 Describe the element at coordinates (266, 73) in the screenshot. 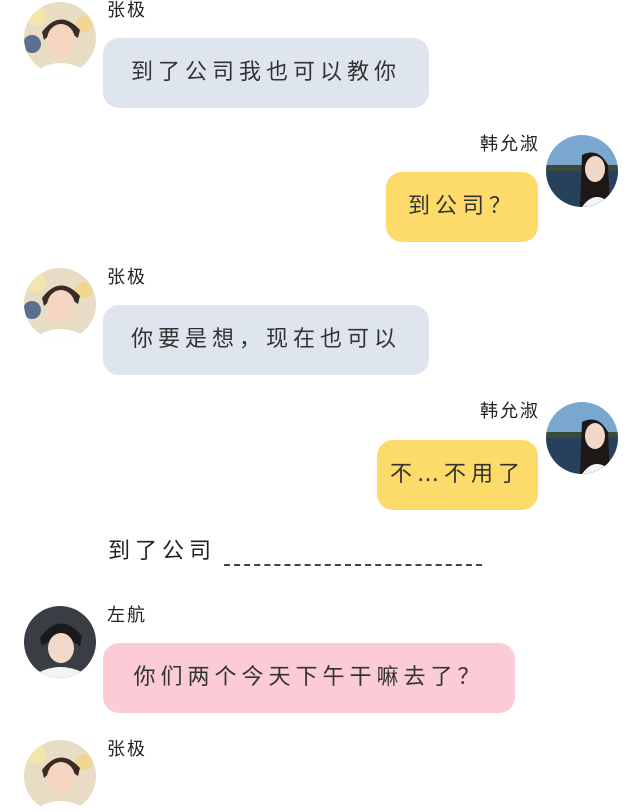

I see `message-bubble: 到了公司我也可以教你` at that location.